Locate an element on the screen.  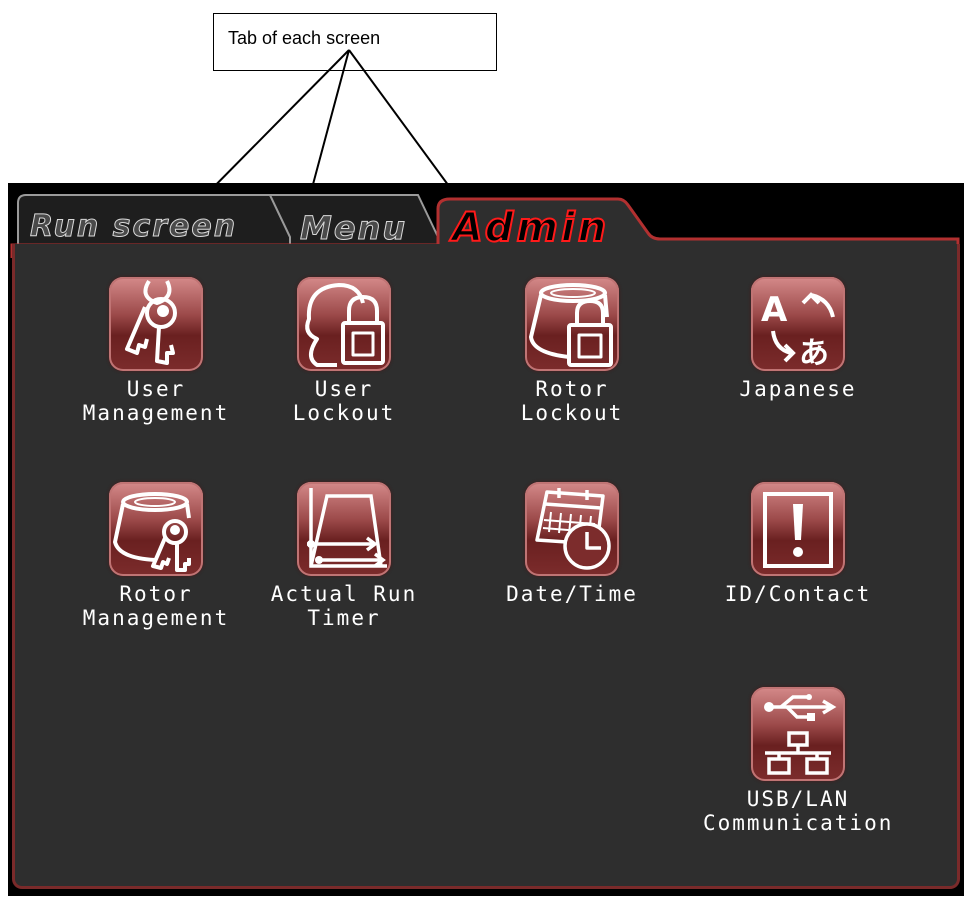
keys-icon is located at coordinates (156, 324).